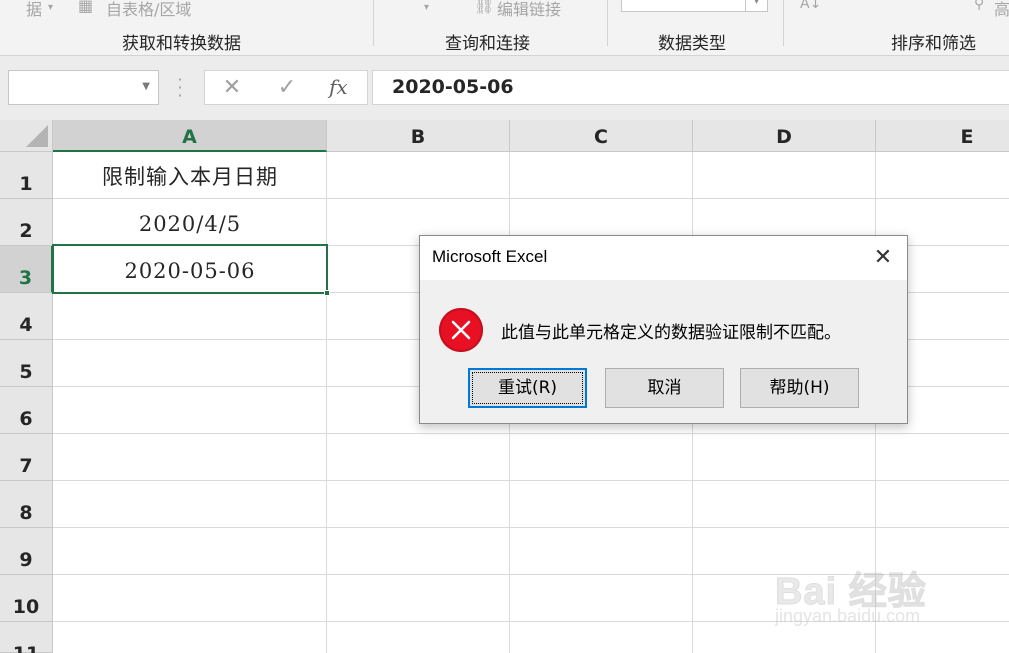 The image size is (1009, 653). What do you see at coordinates (26, 222) in the screenshot?
I see `row-header-2: 2` at bounding box center [26, 222].